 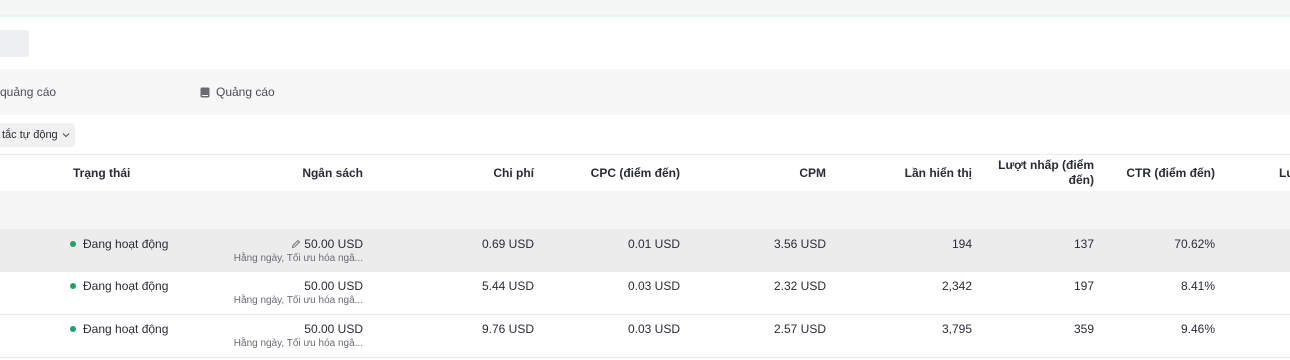 What do you see at coordinates (1046, 165) in the screenshot?
I see `col-clicks-line1: Lượt nhấp (điểm` at bounding box center [1046, 165].